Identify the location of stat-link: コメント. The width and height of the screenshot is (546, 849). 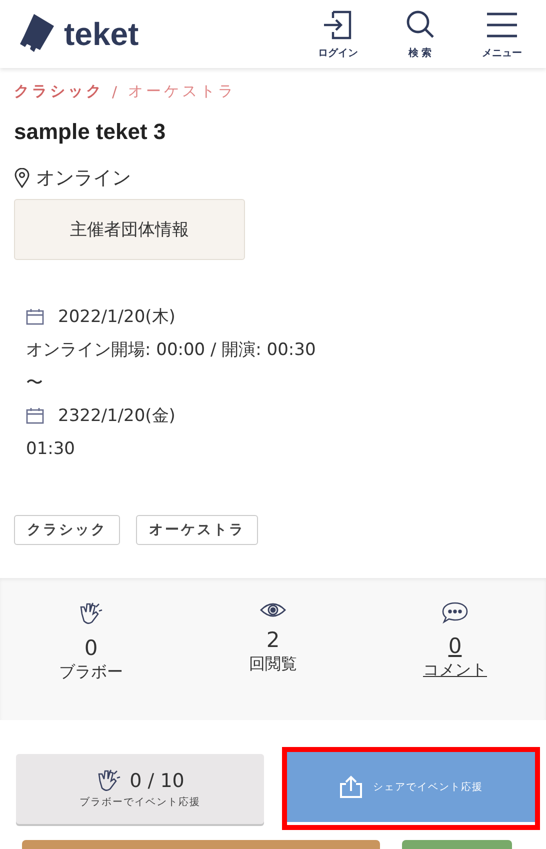
(455, 670).